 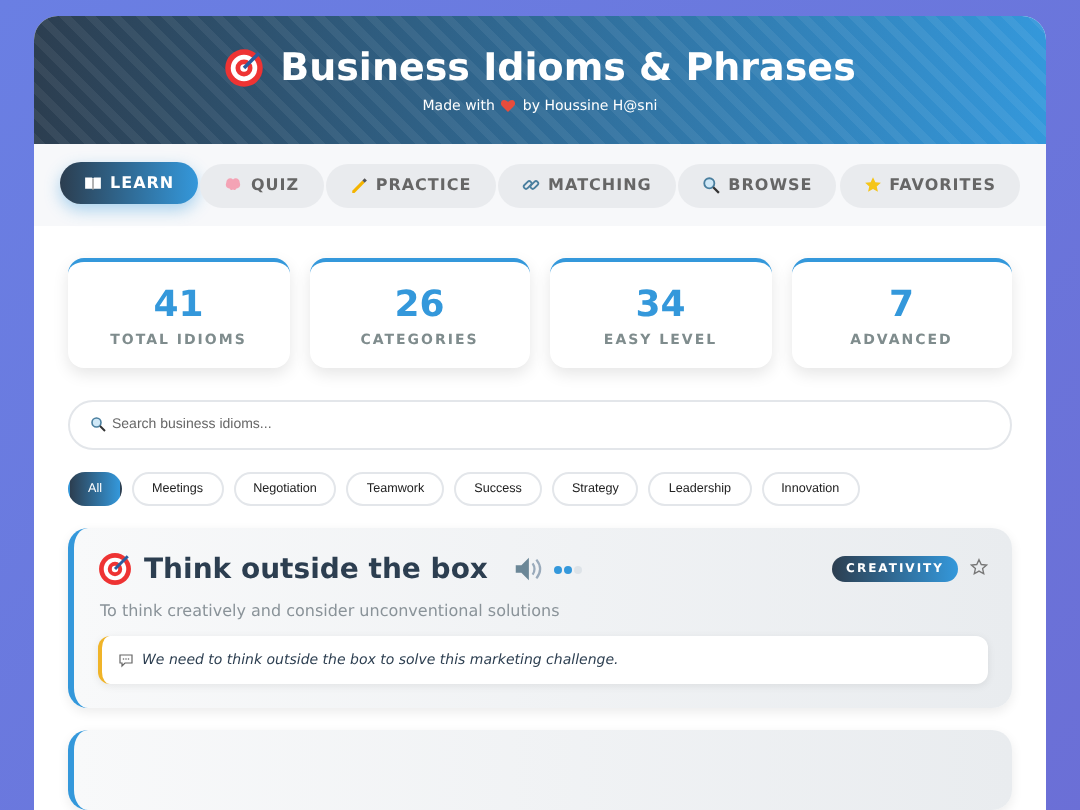 I want to click on speech-bubble-icon, so click(x=126, y=660).